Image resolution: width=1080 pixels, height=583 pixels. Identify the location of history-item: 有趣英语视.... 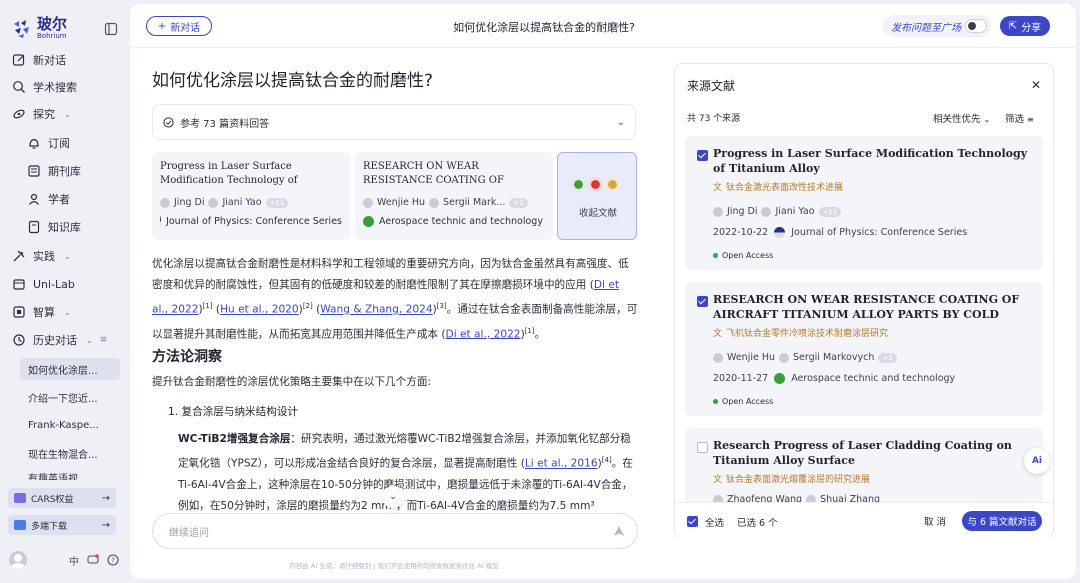
(70, 475).